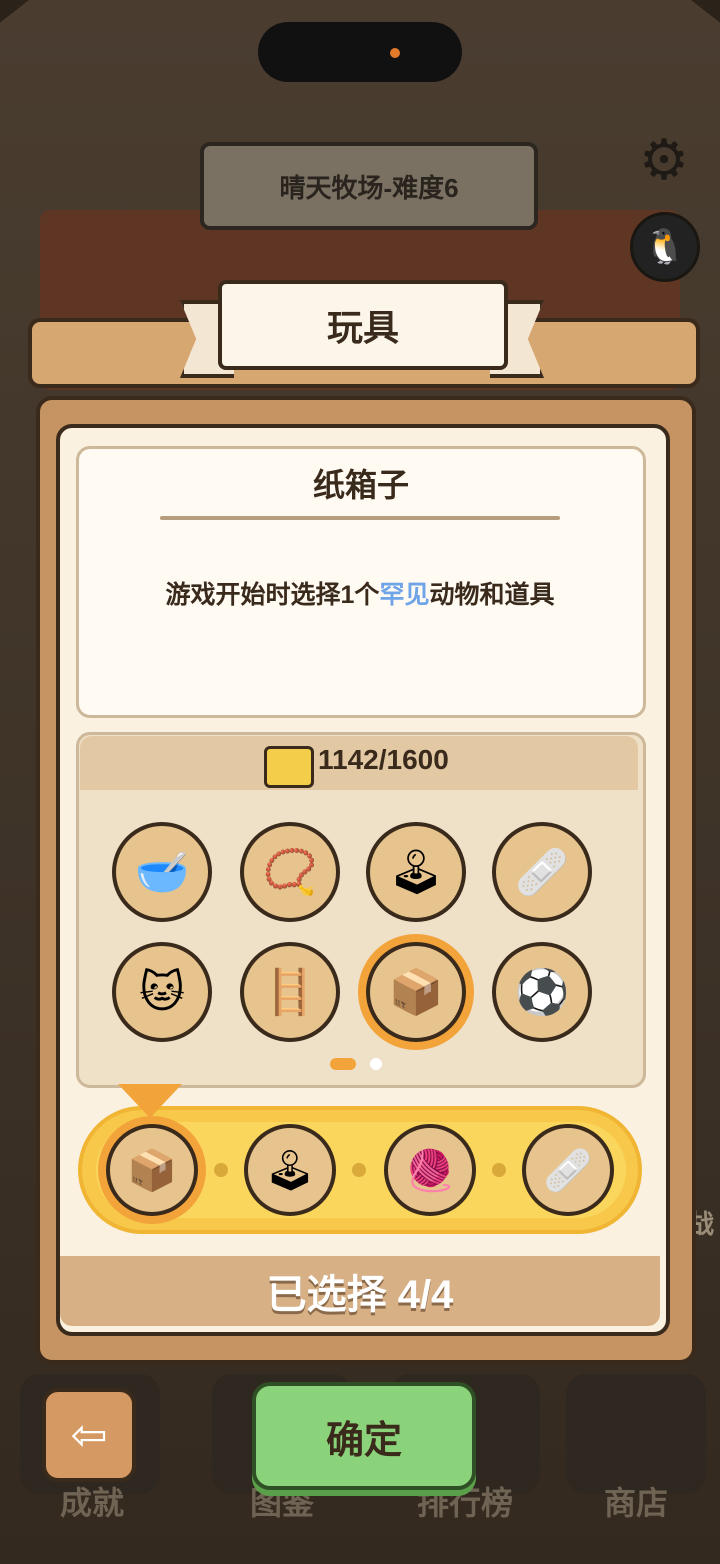 Image resolution: width=720 pixels, height=1564 pixels. What do you see at coordinates (89, 1435) in the screenshot?
I see `back-button: ⇦` at bounding box center [89, 1435].